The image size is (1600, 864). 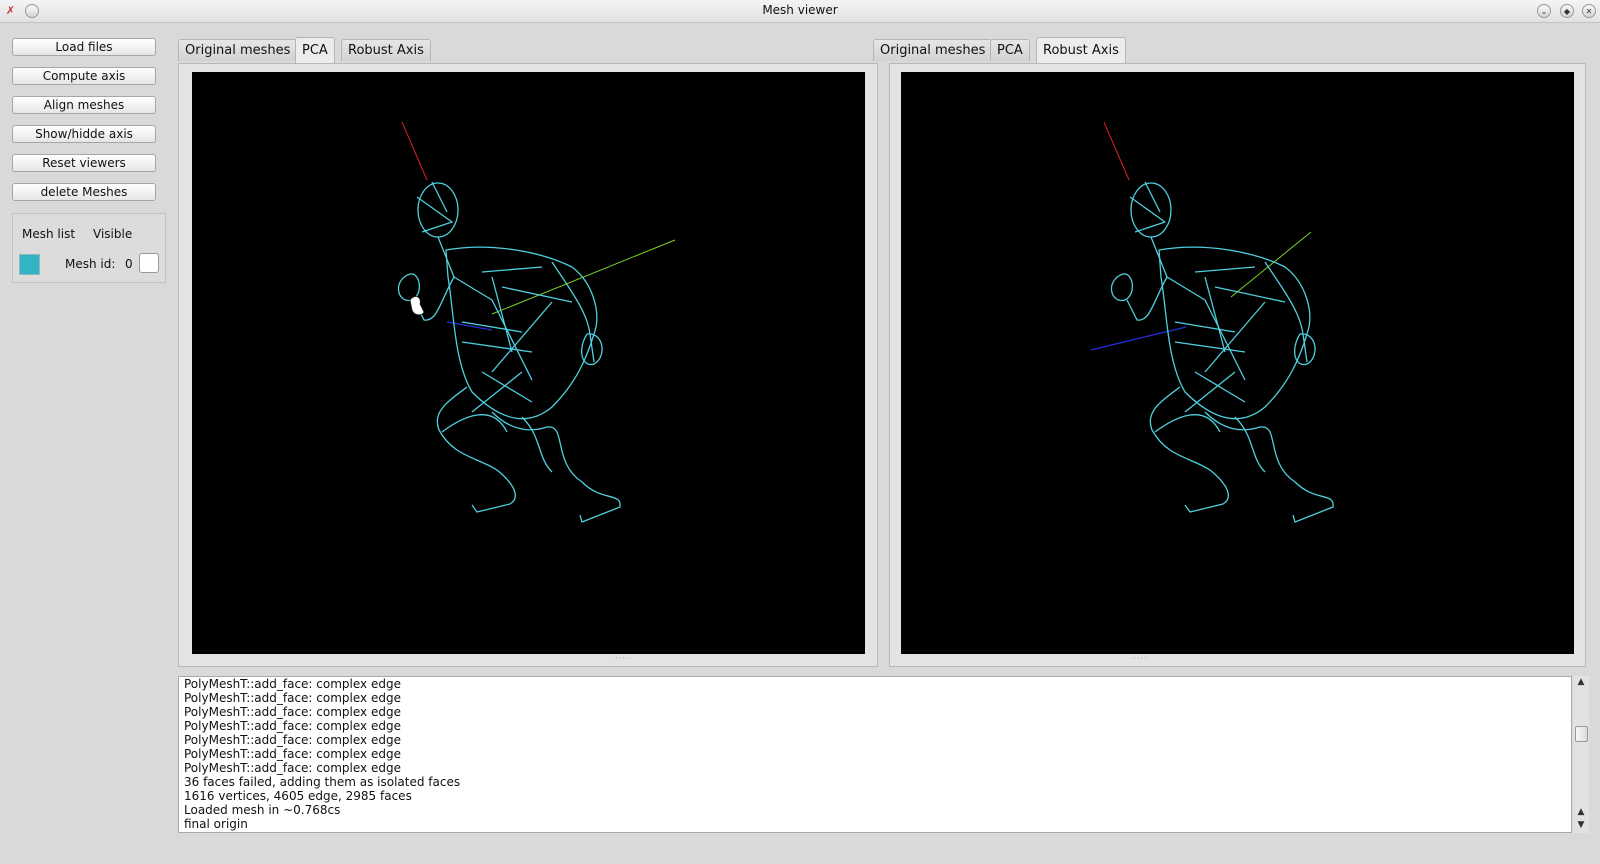 What do you see at coordinates (386, 50) in the screenshot?
I see `left-tab-robust-axis: Robust Axis` at bounding box center [386, 50].